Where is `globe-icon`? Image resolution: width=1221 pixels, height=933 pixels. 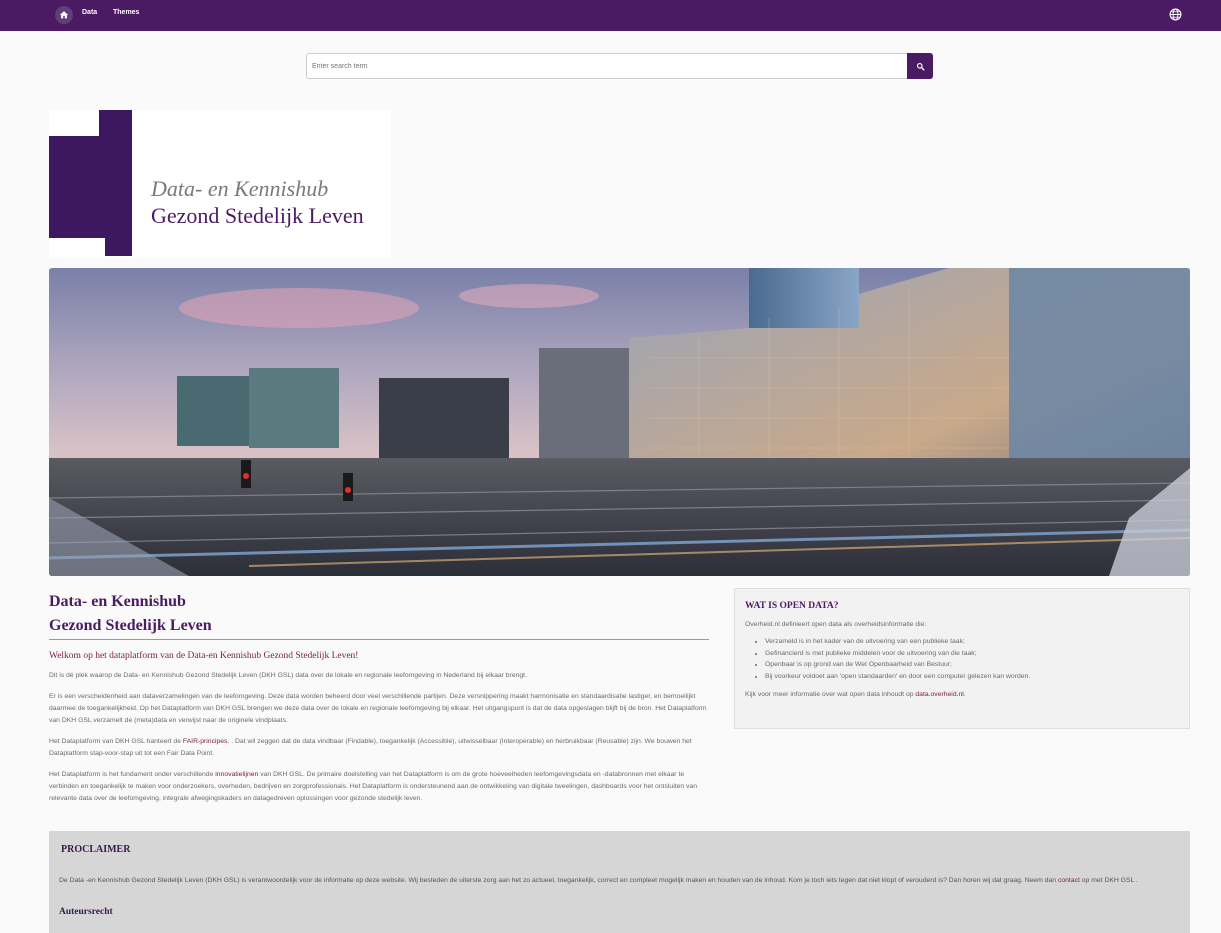
globe-icon is located at coordinates (1175, 14).